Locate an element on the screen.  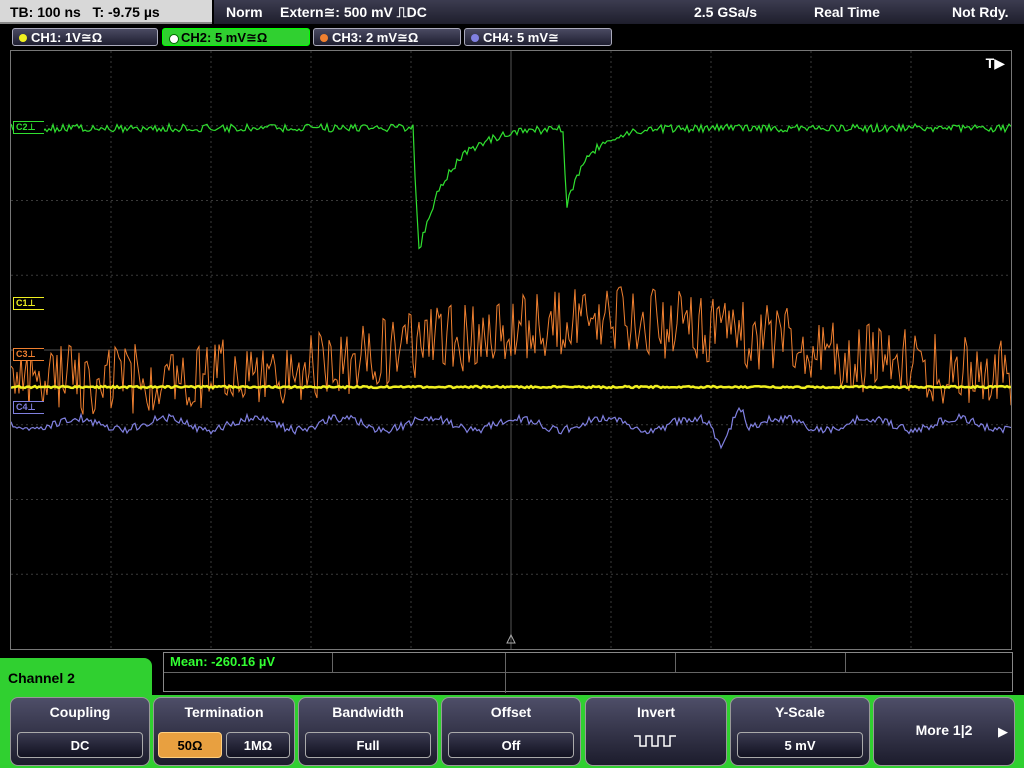
y-scale-softkey: Y-Scale 5 mV is located at coordinates (800, 731).